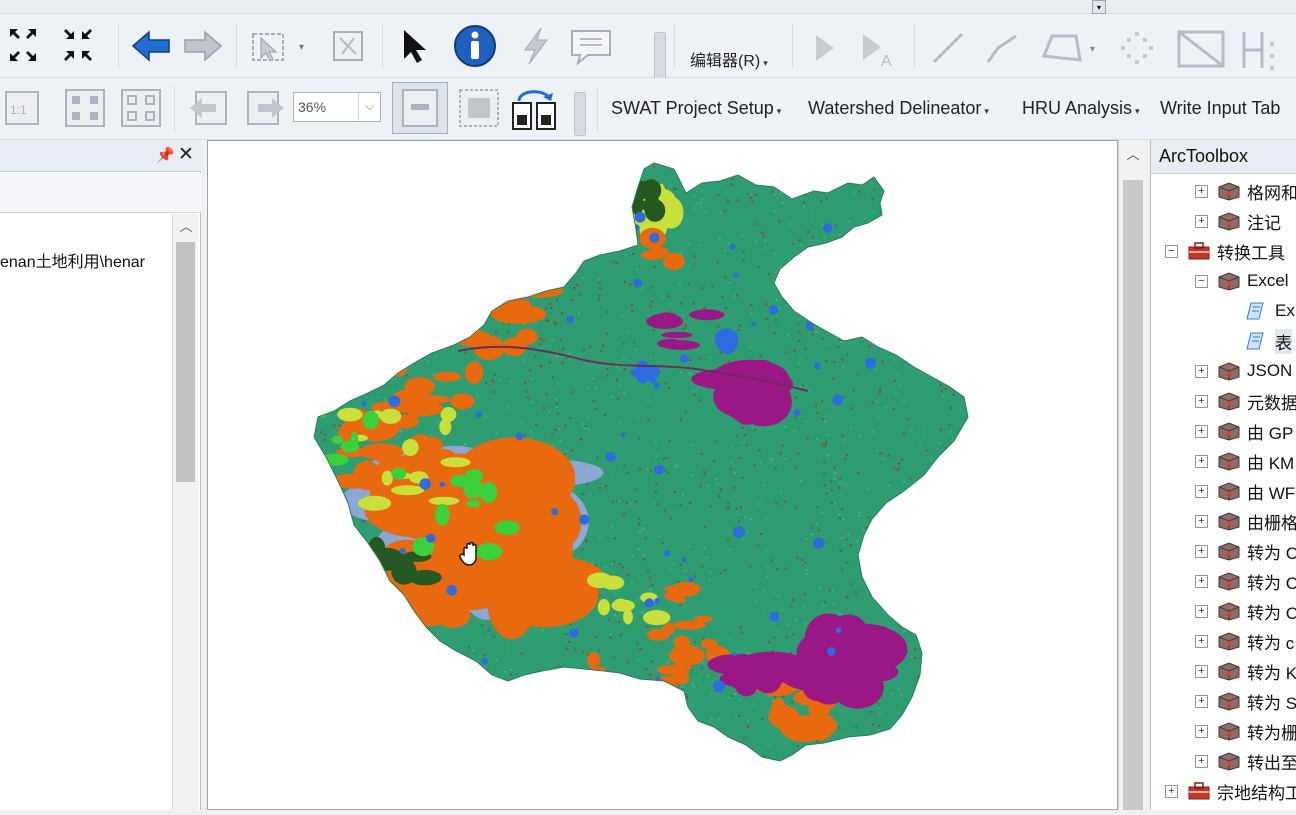  I want to click on map-vertical-scrollbar: ︿, so click(1132, 475).